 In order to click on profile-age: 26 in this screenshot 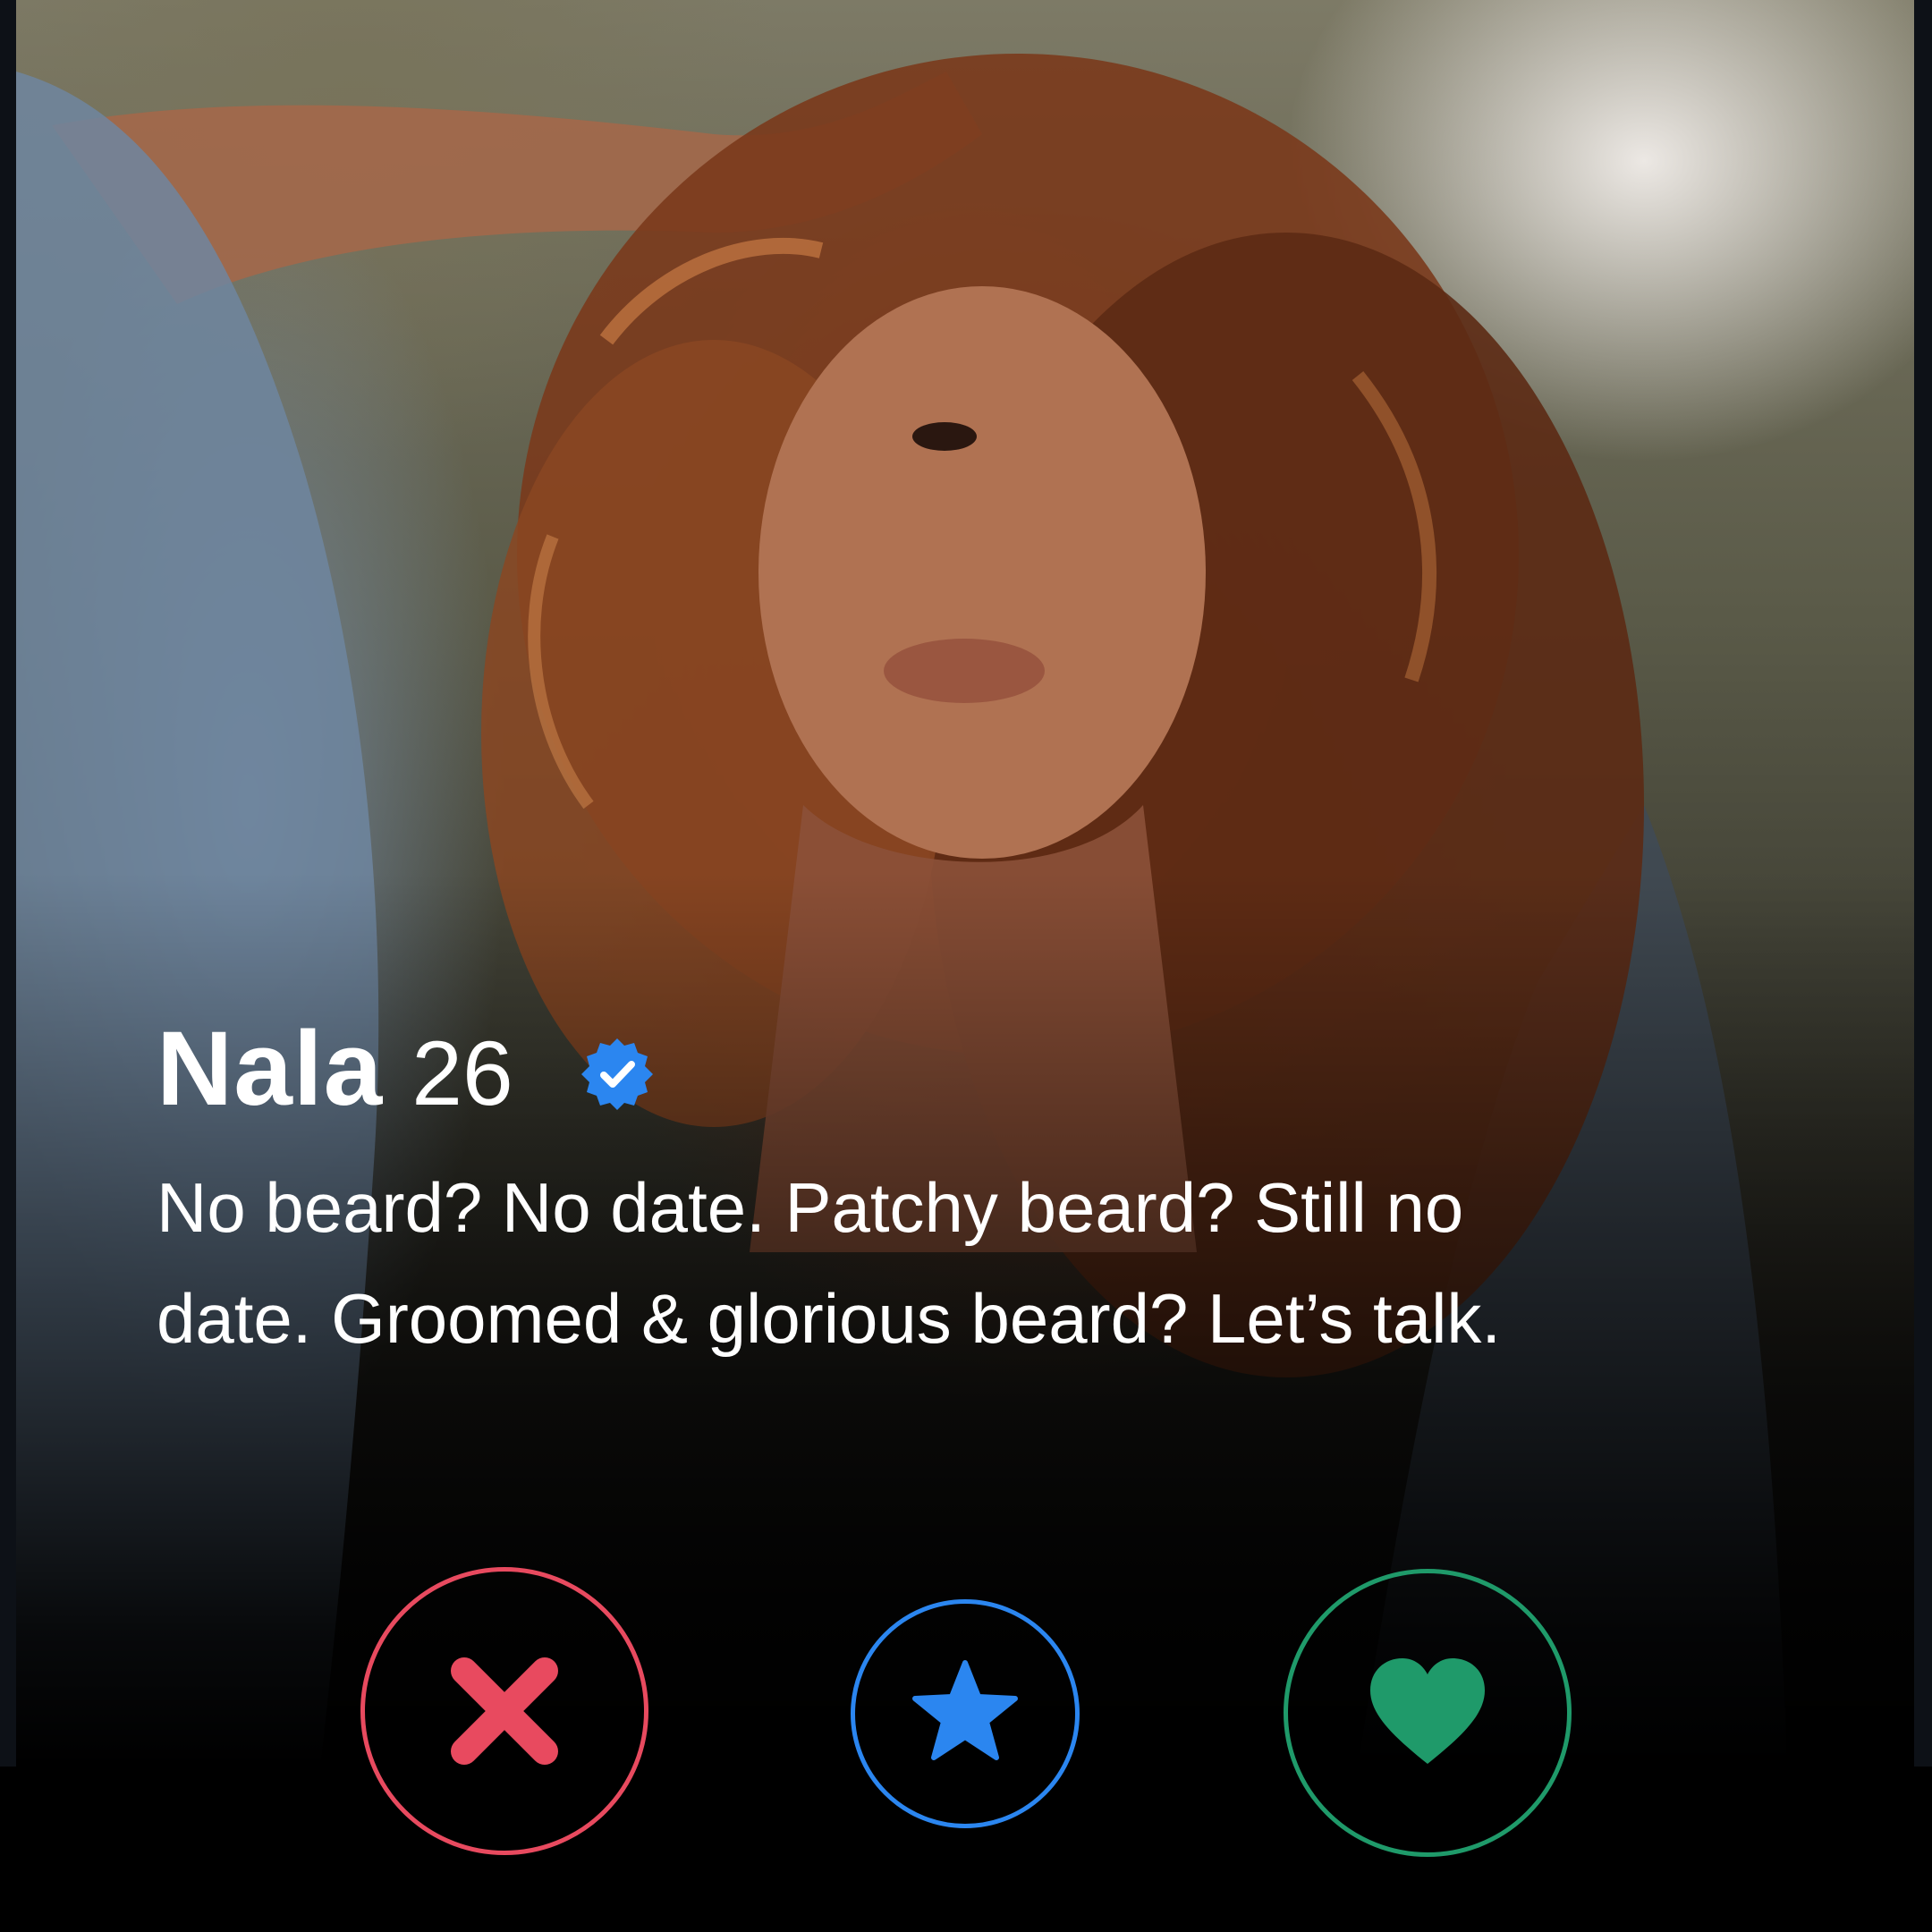, I will do `click(462, 1073)`.